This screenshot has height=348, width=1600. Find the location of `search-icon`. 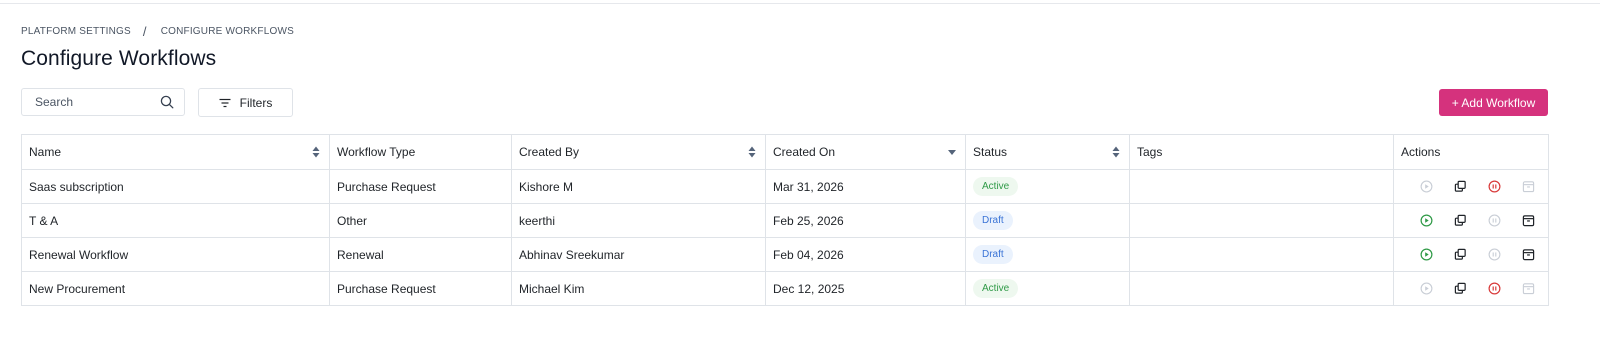

search-icon is located at coordinates (167, 102).